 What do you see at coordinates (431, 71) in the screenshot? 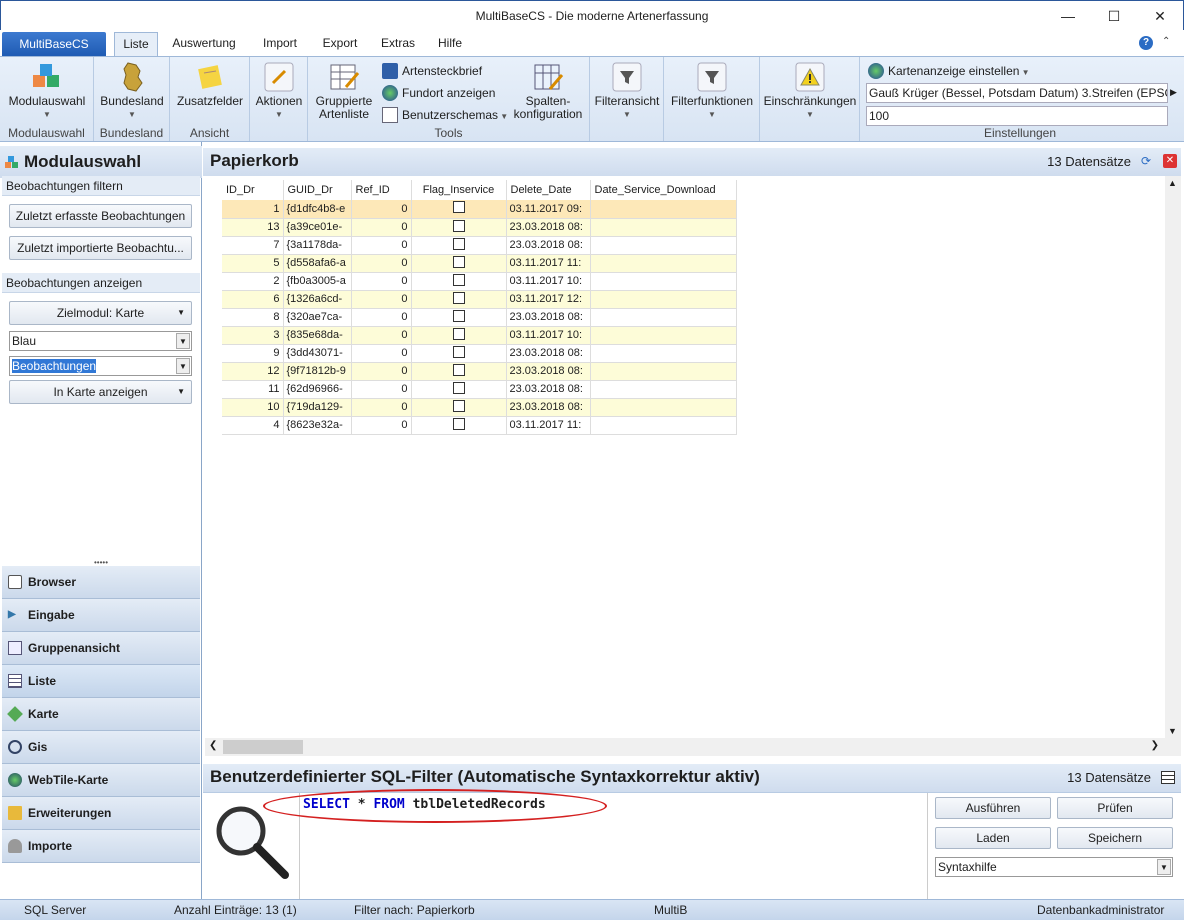
I see `artensteckbrief-button: Artensteckbrief` at bounding box center [431, 71].